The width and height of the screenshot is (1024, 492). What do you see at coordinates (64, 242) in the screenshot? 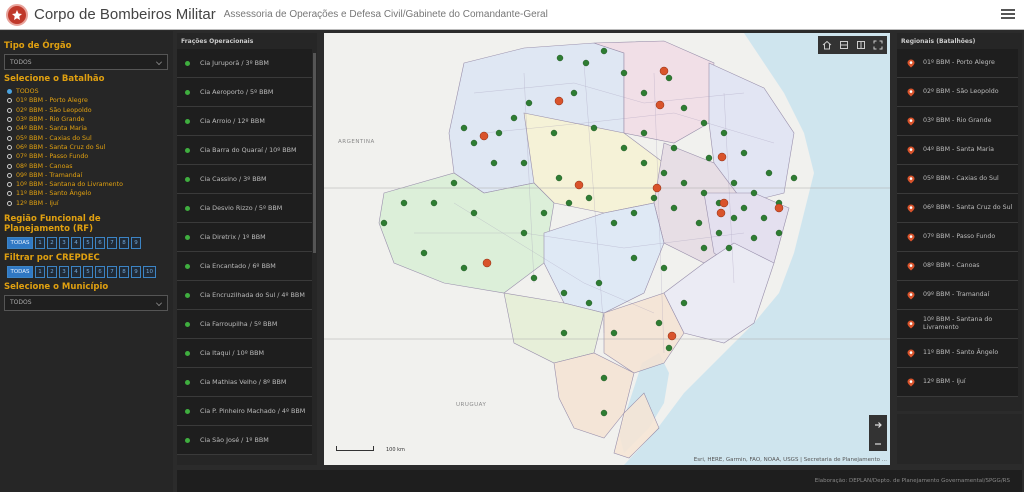
I see `rf-option: 3` at bounding box center [64, 242].